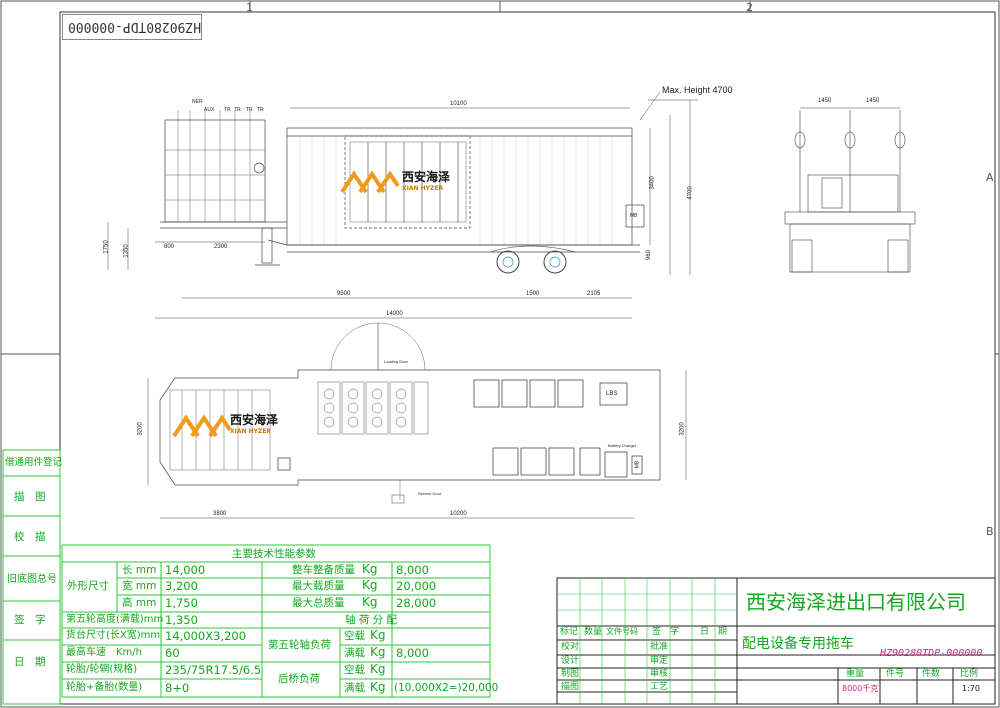 This screenshot has width=1000, height=708. What do you see at coordinates (533, 294) in the screenshot?
I see `dim-1500: 1500` at bounding box center [533, 294].